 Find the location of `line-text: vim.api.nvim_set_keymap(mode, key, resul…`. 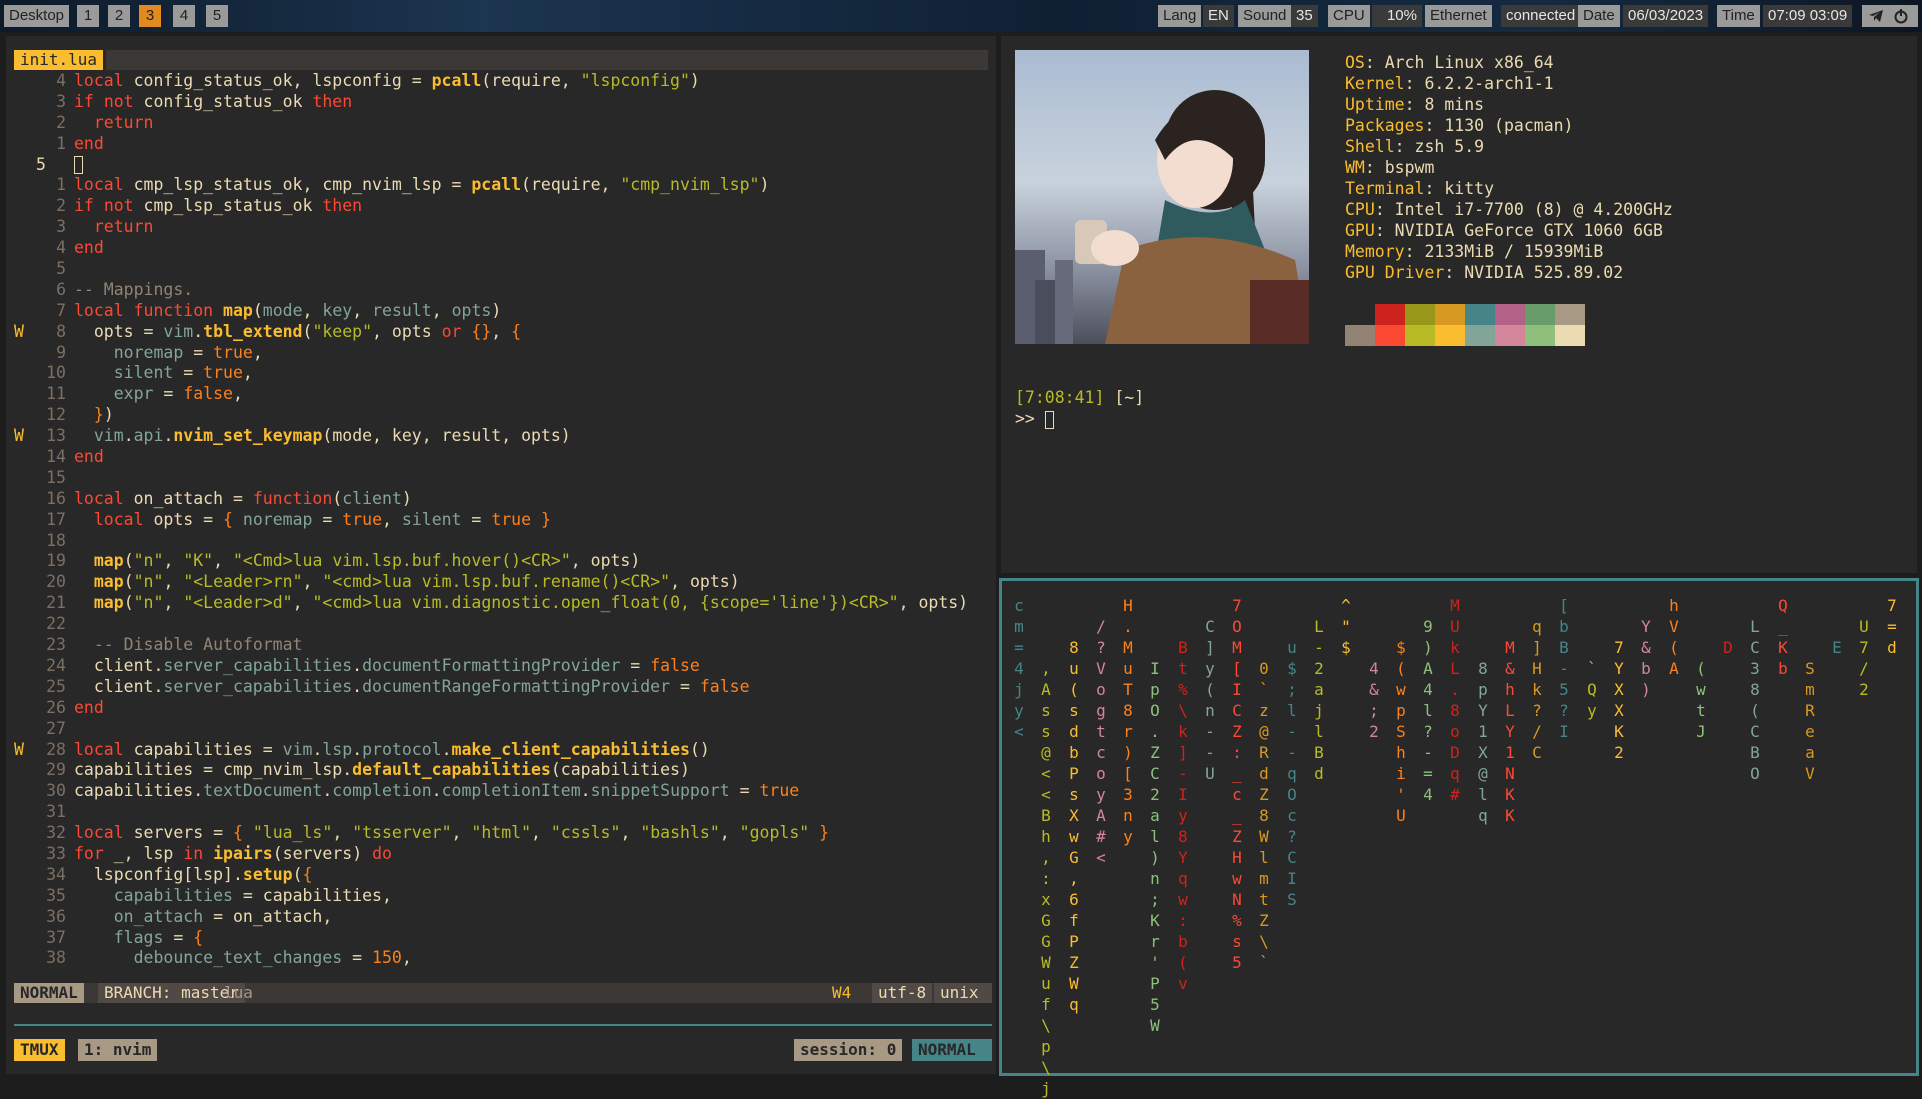

line-text: vim.api.nvim_set_keymap(mode, key, resul… is located at coordinates (332, 436).